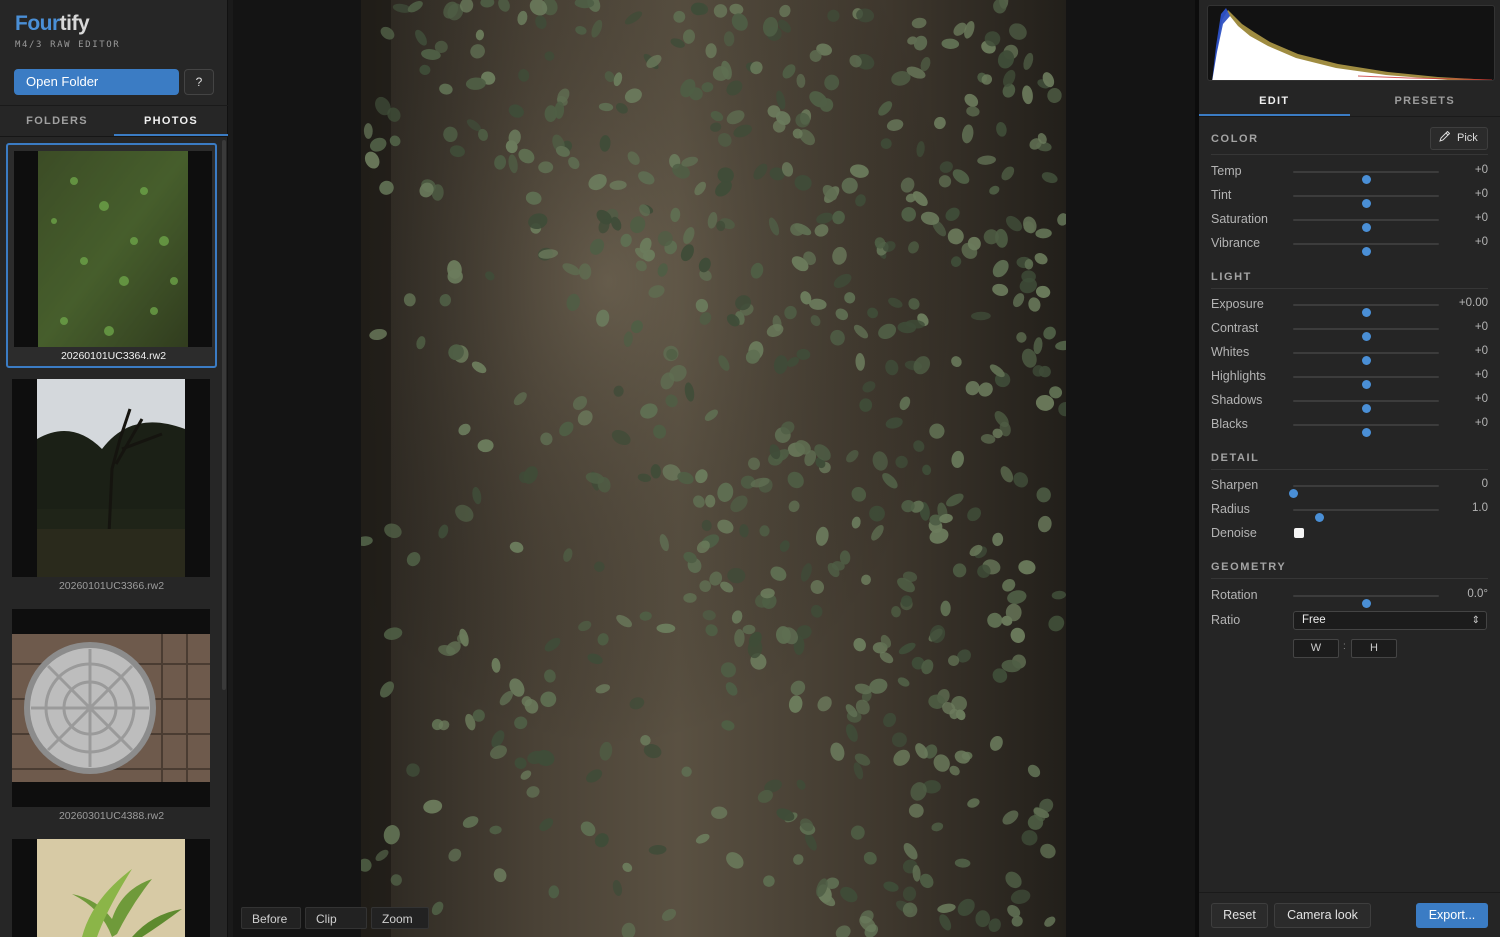 The width and height of the screenshot is (1500, 937). What do you see at coordinates (74, 23) in the screenshot?
I see `app-name-part2: tify` at bounding box center [74, 23].